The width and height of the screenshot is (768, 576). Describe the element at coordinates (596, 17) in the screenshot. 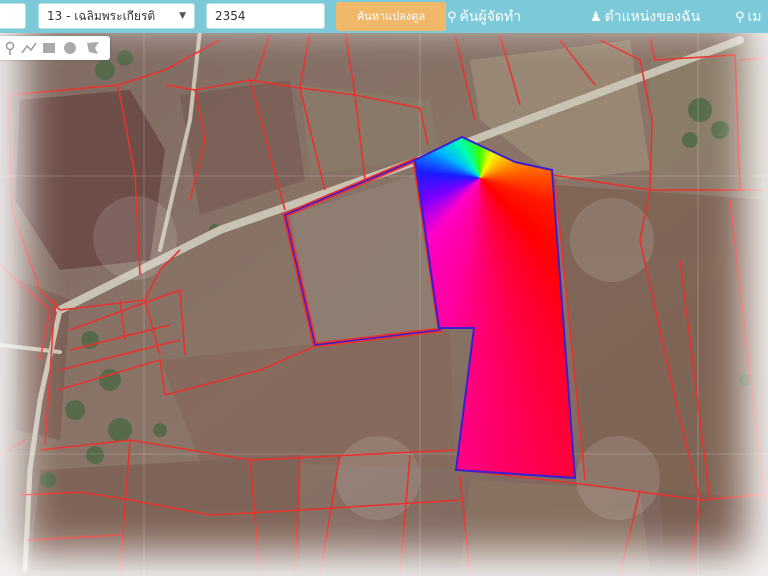

I see `user-icon: ♟` at that location.